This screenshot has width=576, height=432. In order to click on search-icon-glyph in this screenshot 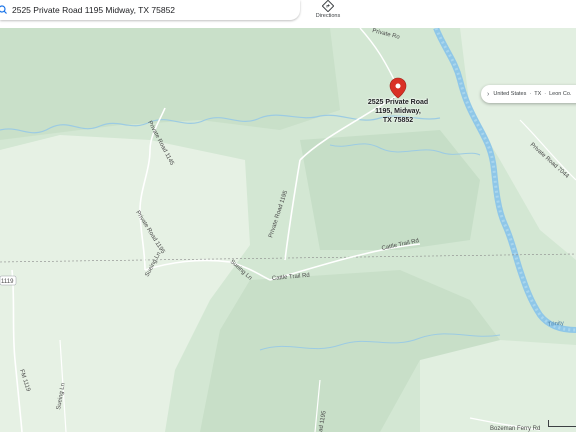, I will do `click(3, 9)`.